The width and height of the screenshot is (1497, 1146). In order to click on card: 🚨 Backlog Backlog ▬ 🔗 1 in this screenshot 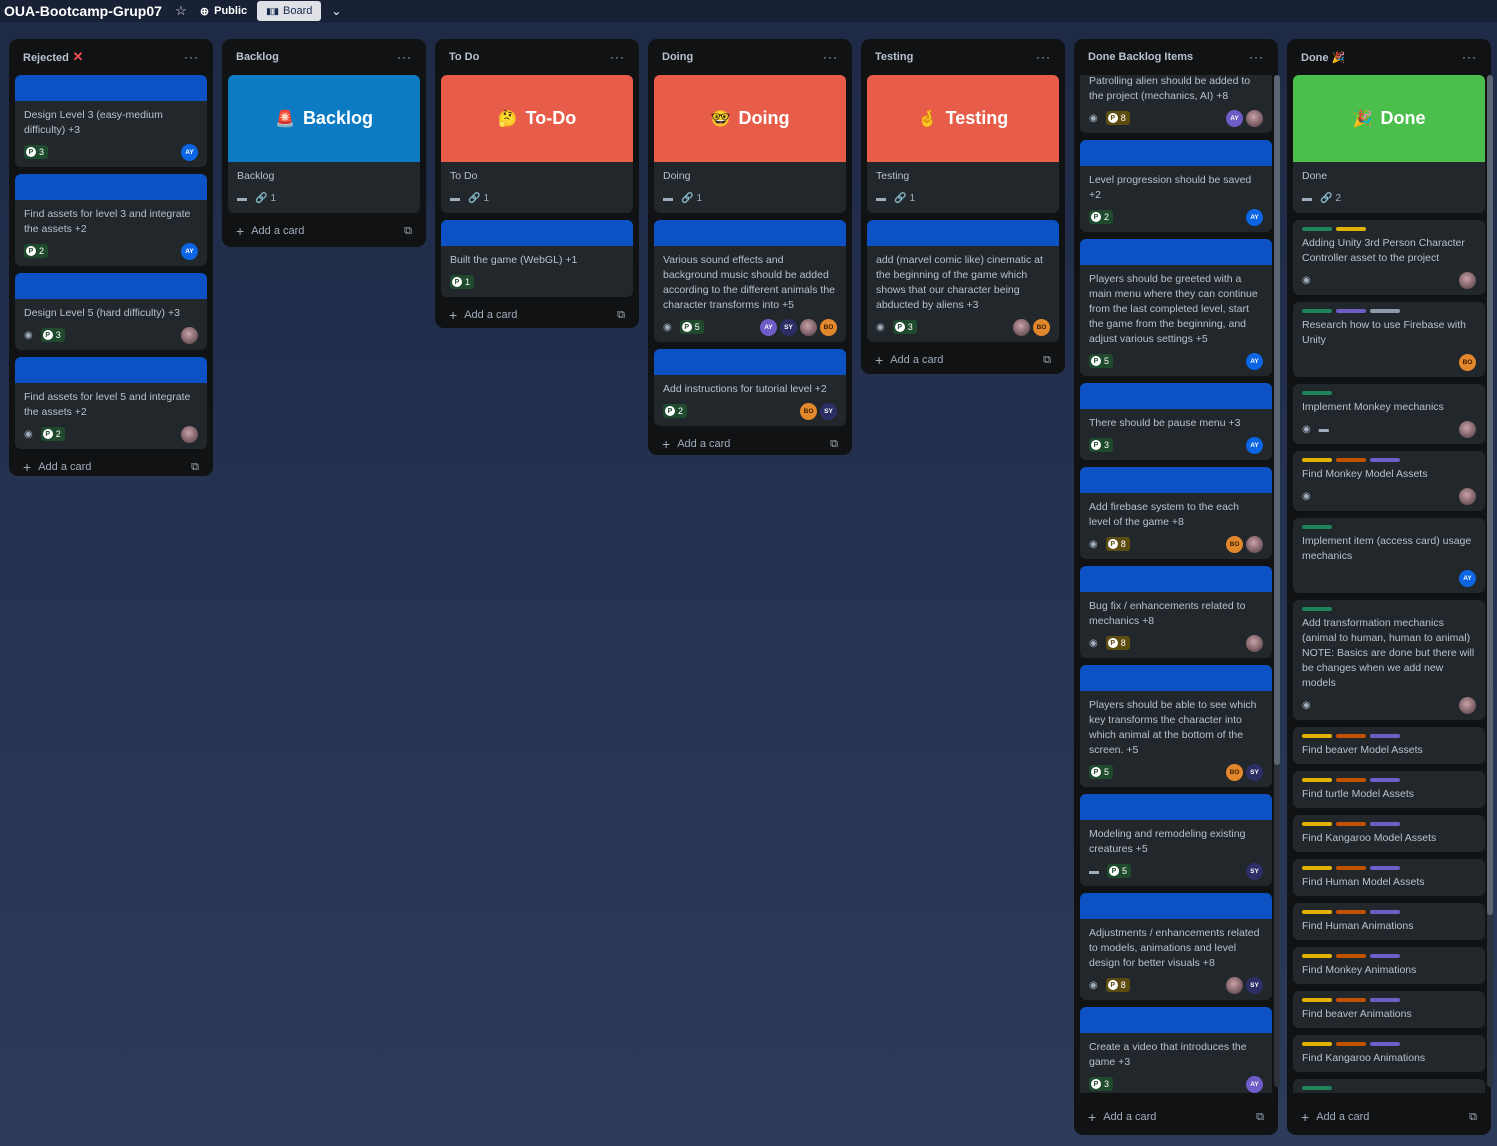, I will do `click(324, 144)`.